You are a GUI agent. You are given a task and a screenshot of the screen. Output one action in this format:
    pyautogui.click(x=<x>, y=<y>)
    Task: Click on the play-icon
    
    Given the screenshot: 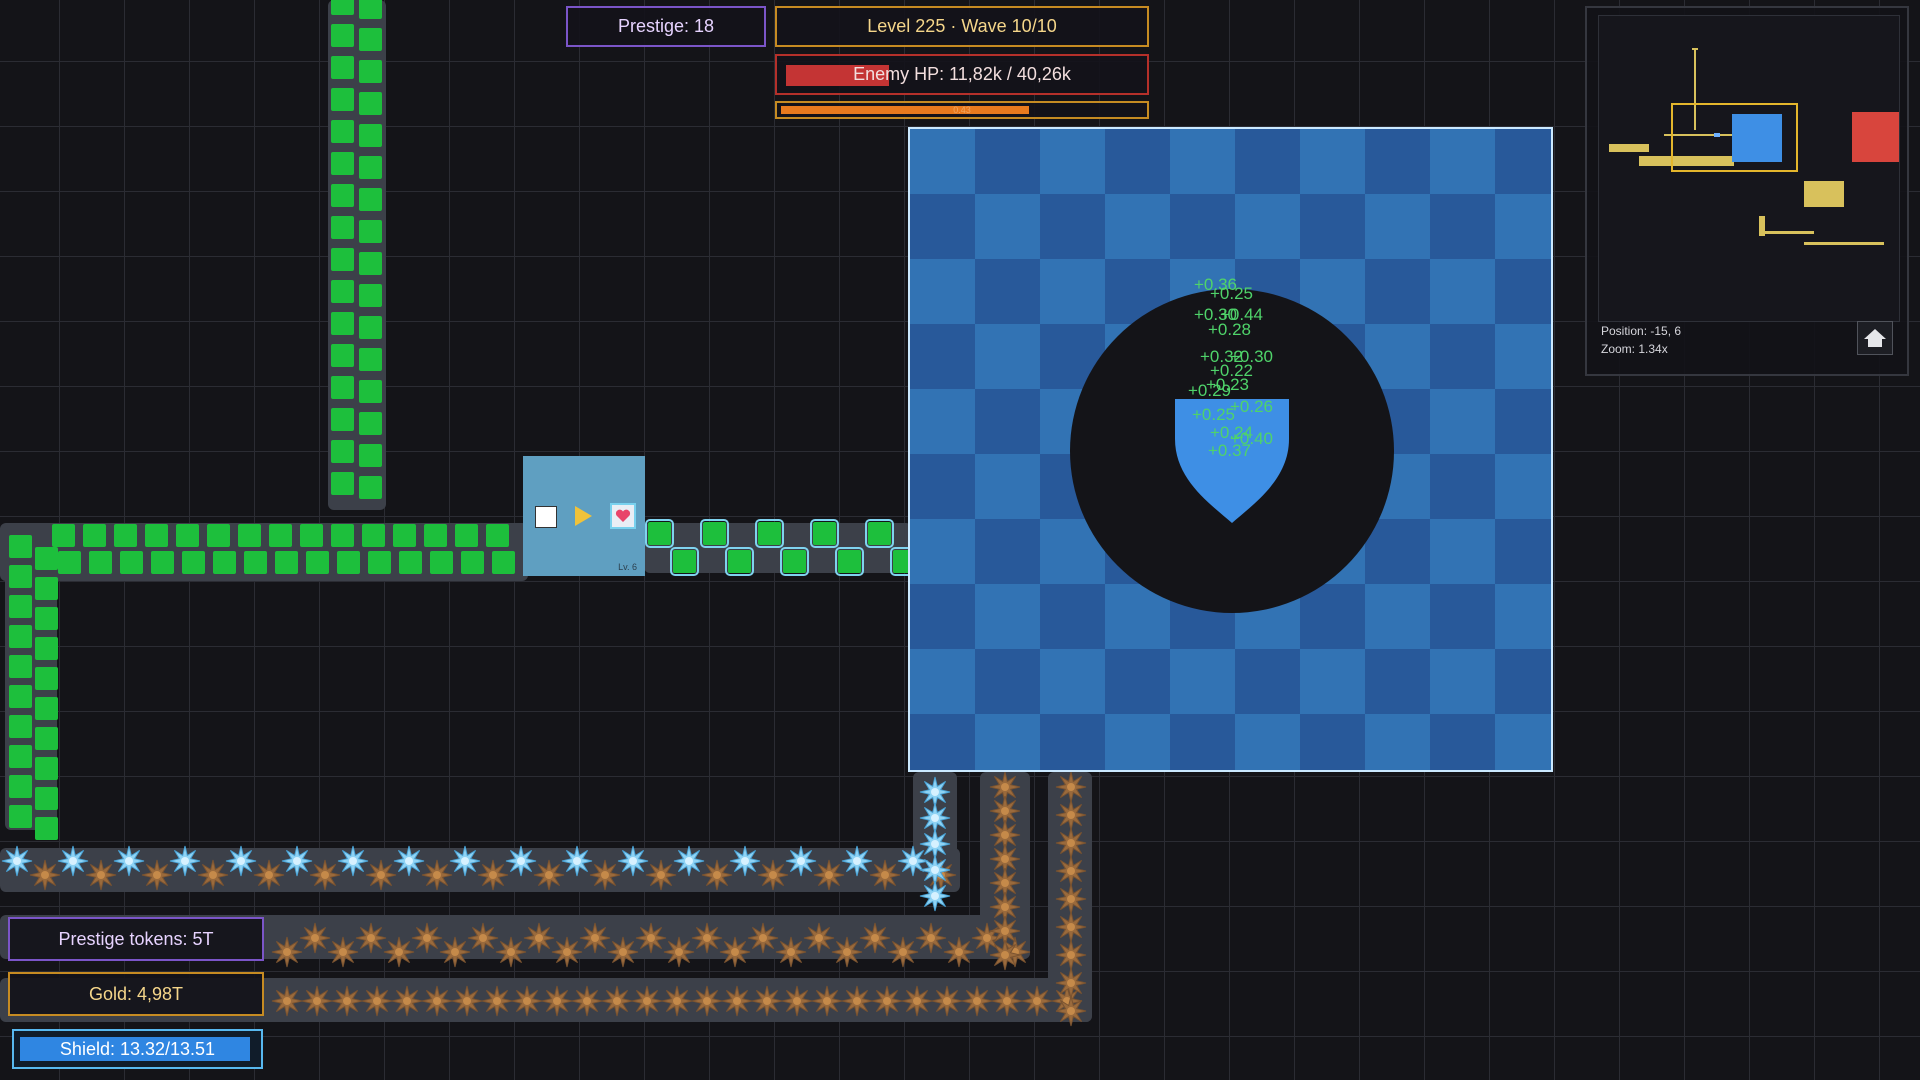 What is the action you would take?
    pyautogui.click(x=583, y=516)
    